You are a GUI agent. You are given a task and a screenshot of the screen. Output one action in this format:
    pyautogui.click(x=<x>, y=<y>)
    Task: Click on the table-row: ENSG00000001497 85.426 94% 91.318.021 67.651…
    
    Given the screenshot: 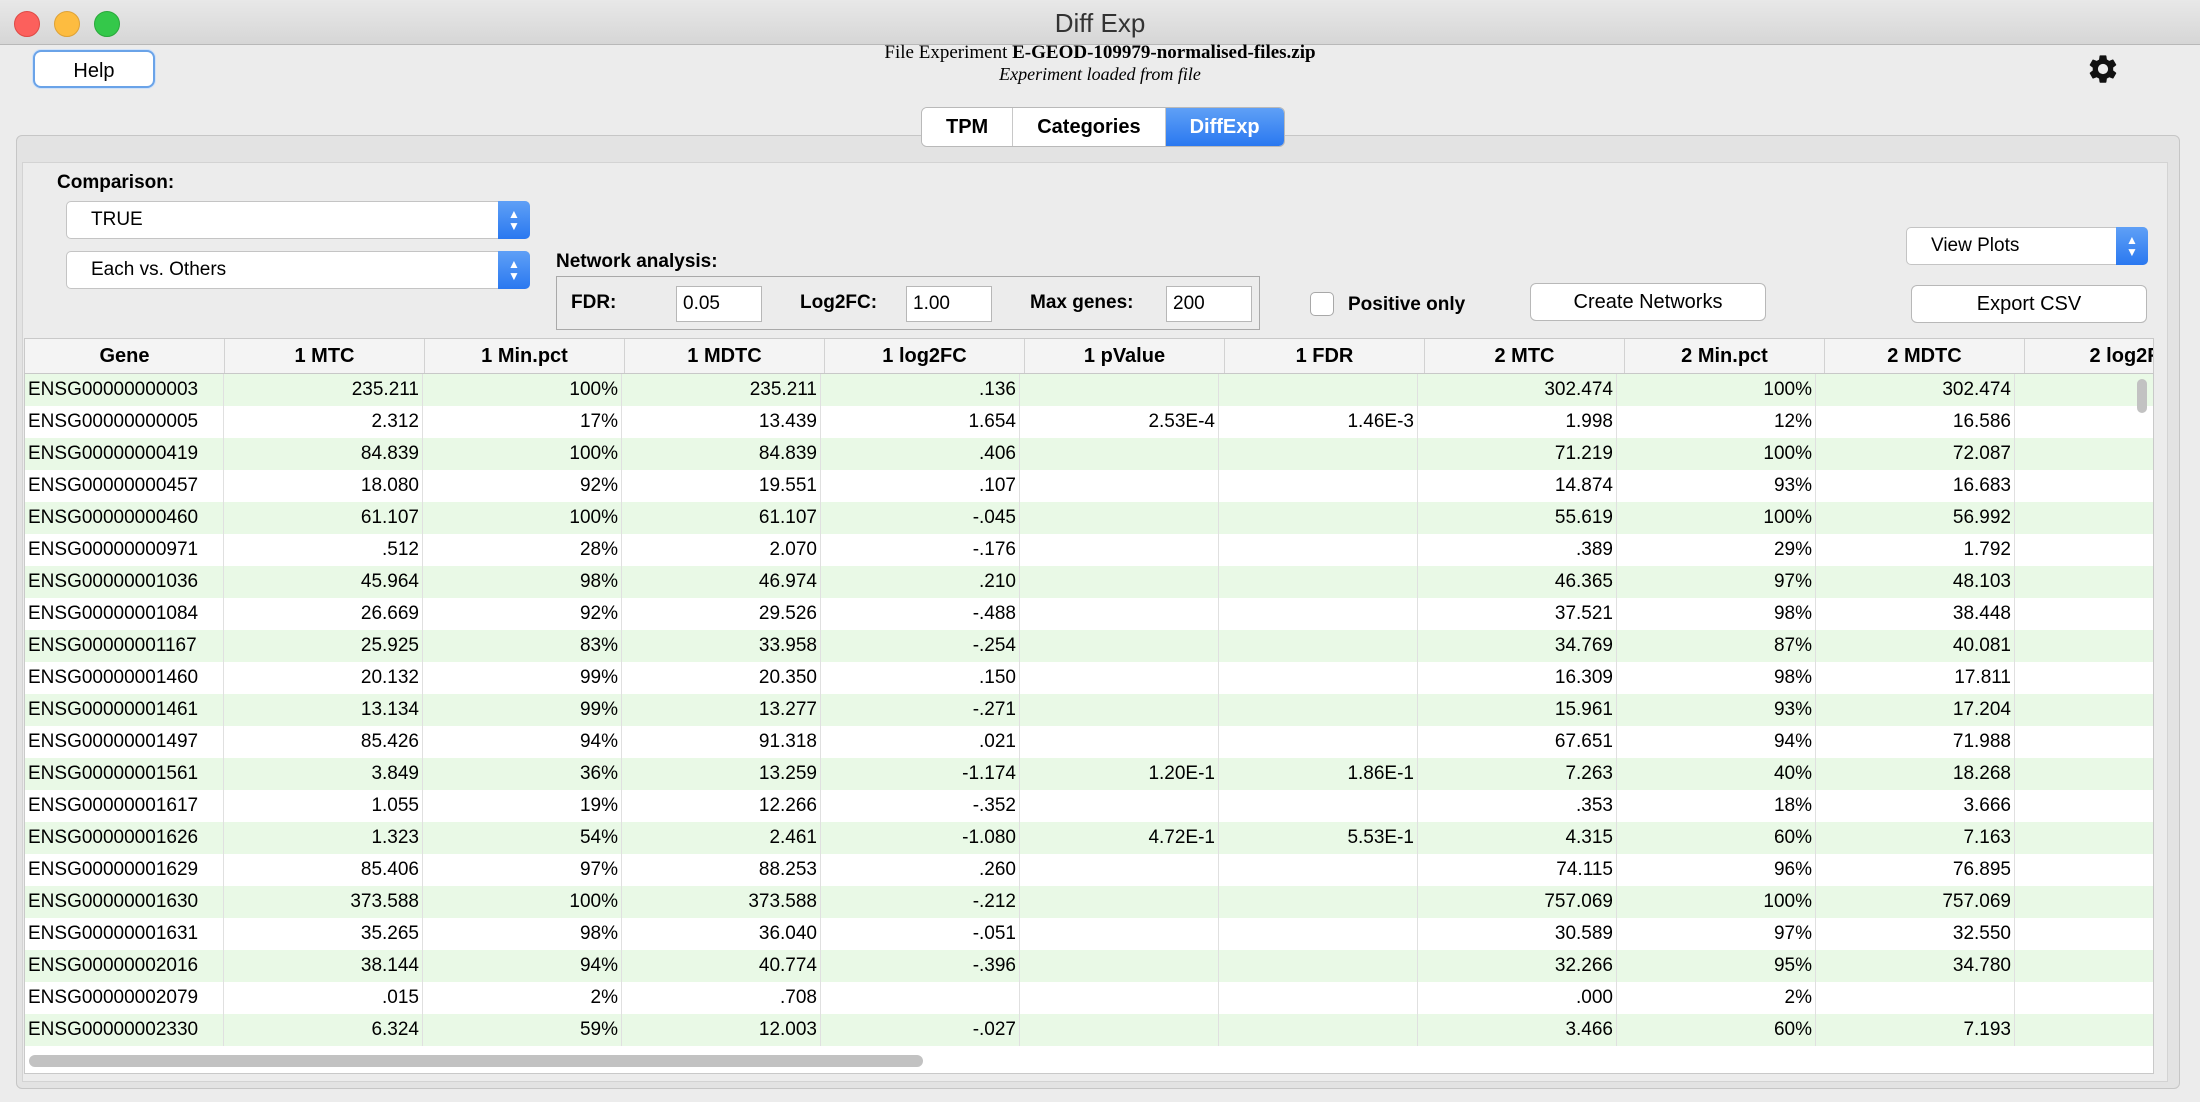 What is the action you would take?
    pyautogui.click(x=1089, y=742)
    